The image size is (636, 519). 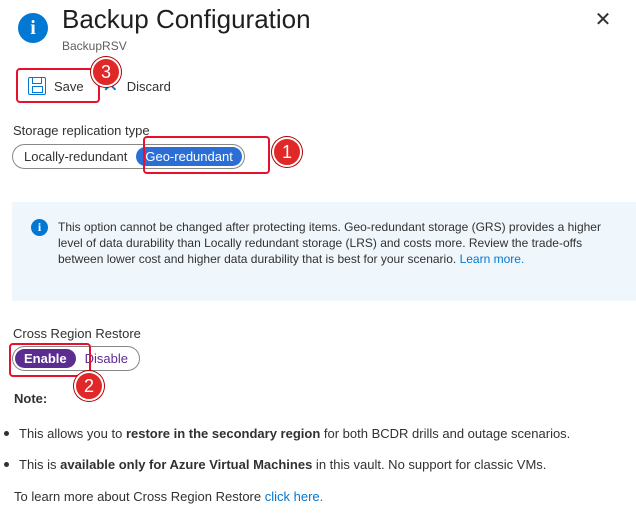 I want to click on click-here-link: click here., so click(x=294, y=496).